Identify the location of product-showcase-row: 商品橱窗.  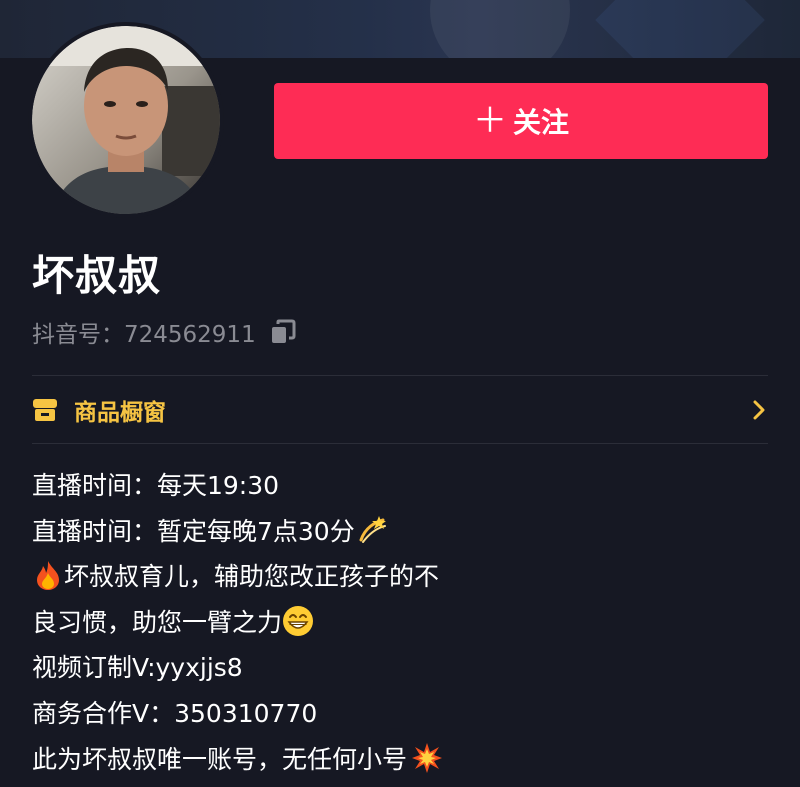
(400, 410).